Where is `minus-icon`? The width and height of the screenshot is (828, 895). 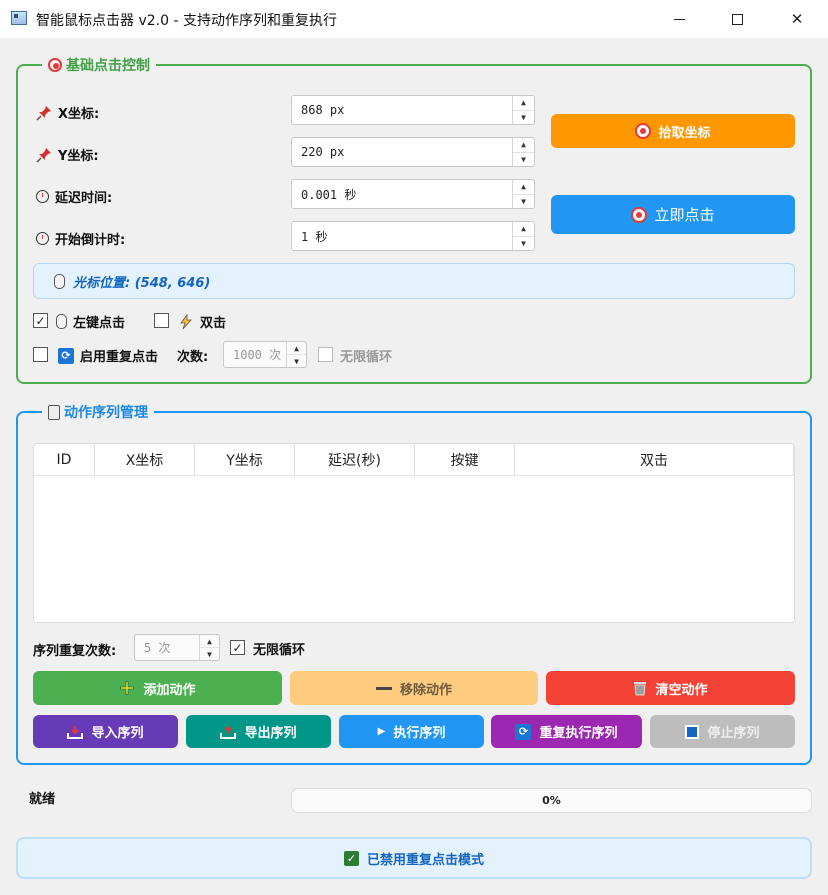
minus-icon is located at coordinates (383, 688).